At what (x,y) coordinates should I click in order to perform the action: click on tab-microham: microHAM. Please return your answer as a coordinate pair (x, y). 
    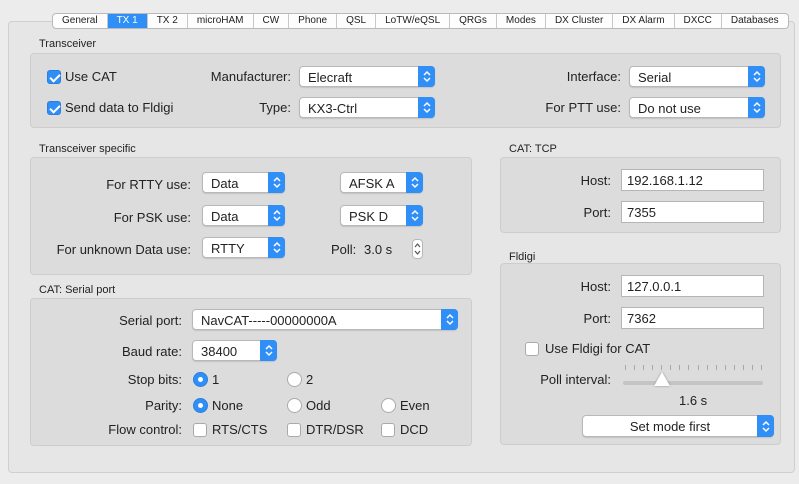
    Looking at the image, I should click on (221, 21).